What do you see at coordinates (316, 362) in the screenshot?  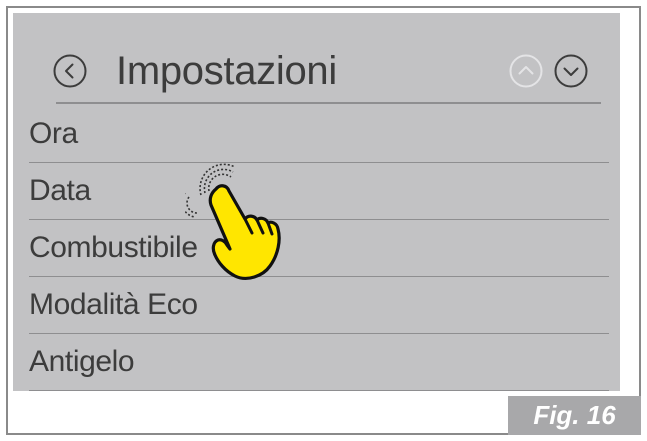 I see `menu-item-antigelo: Antigelo` at bounding box center [316, 362].